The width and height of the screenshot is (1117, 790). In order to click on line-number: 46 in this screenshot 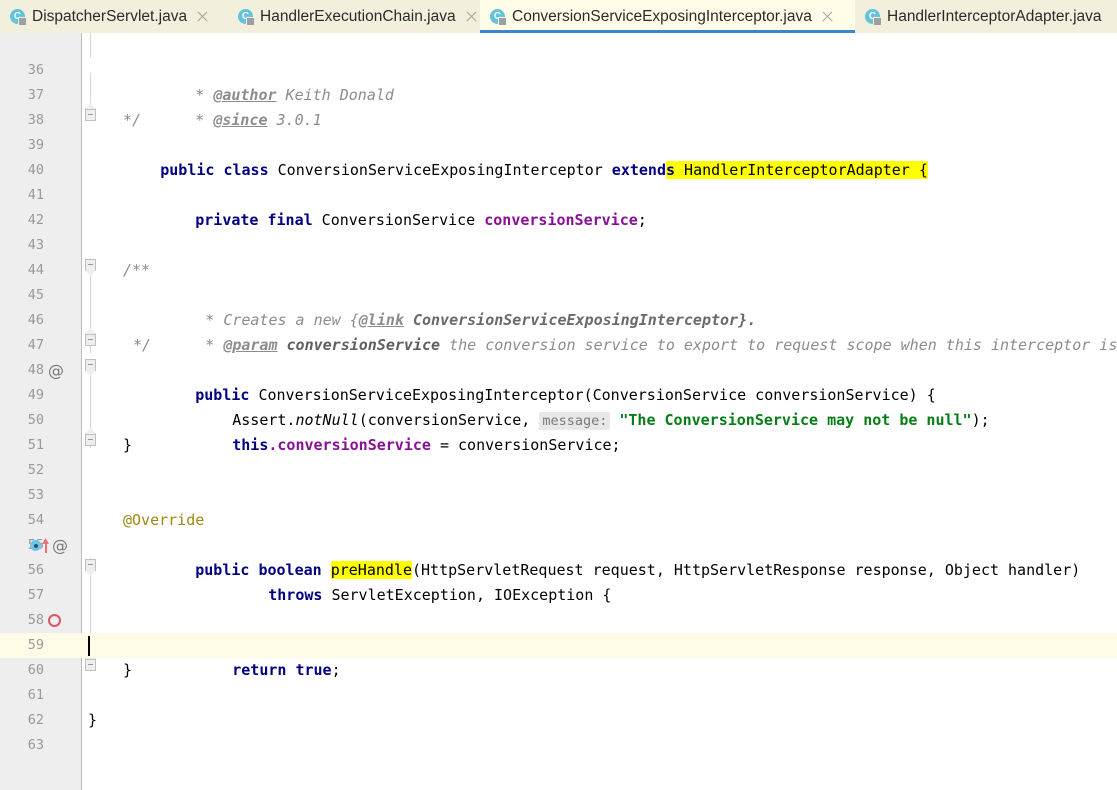, I will do `click(35, 320)`.